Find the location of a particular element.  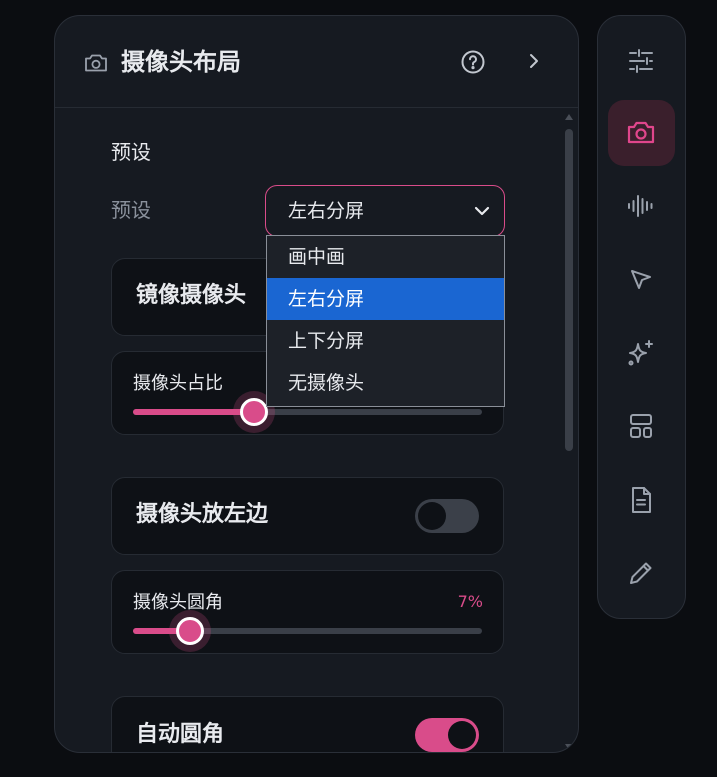

preset-dropdown-menu: 画中画 左右分屏 上下分屏 无摄像头 is located at coordinates (385, 321).